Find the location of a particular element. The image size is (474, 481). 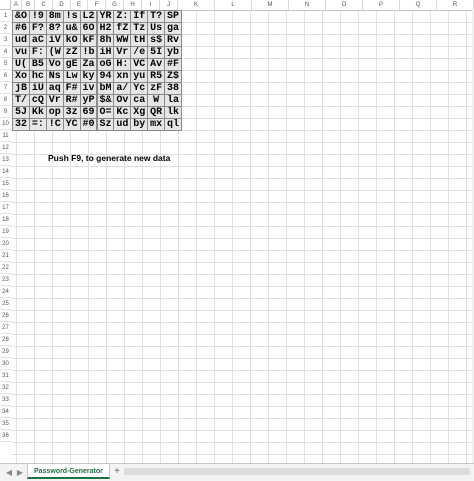

column-header-o: O is located at coordinates (344, 5).